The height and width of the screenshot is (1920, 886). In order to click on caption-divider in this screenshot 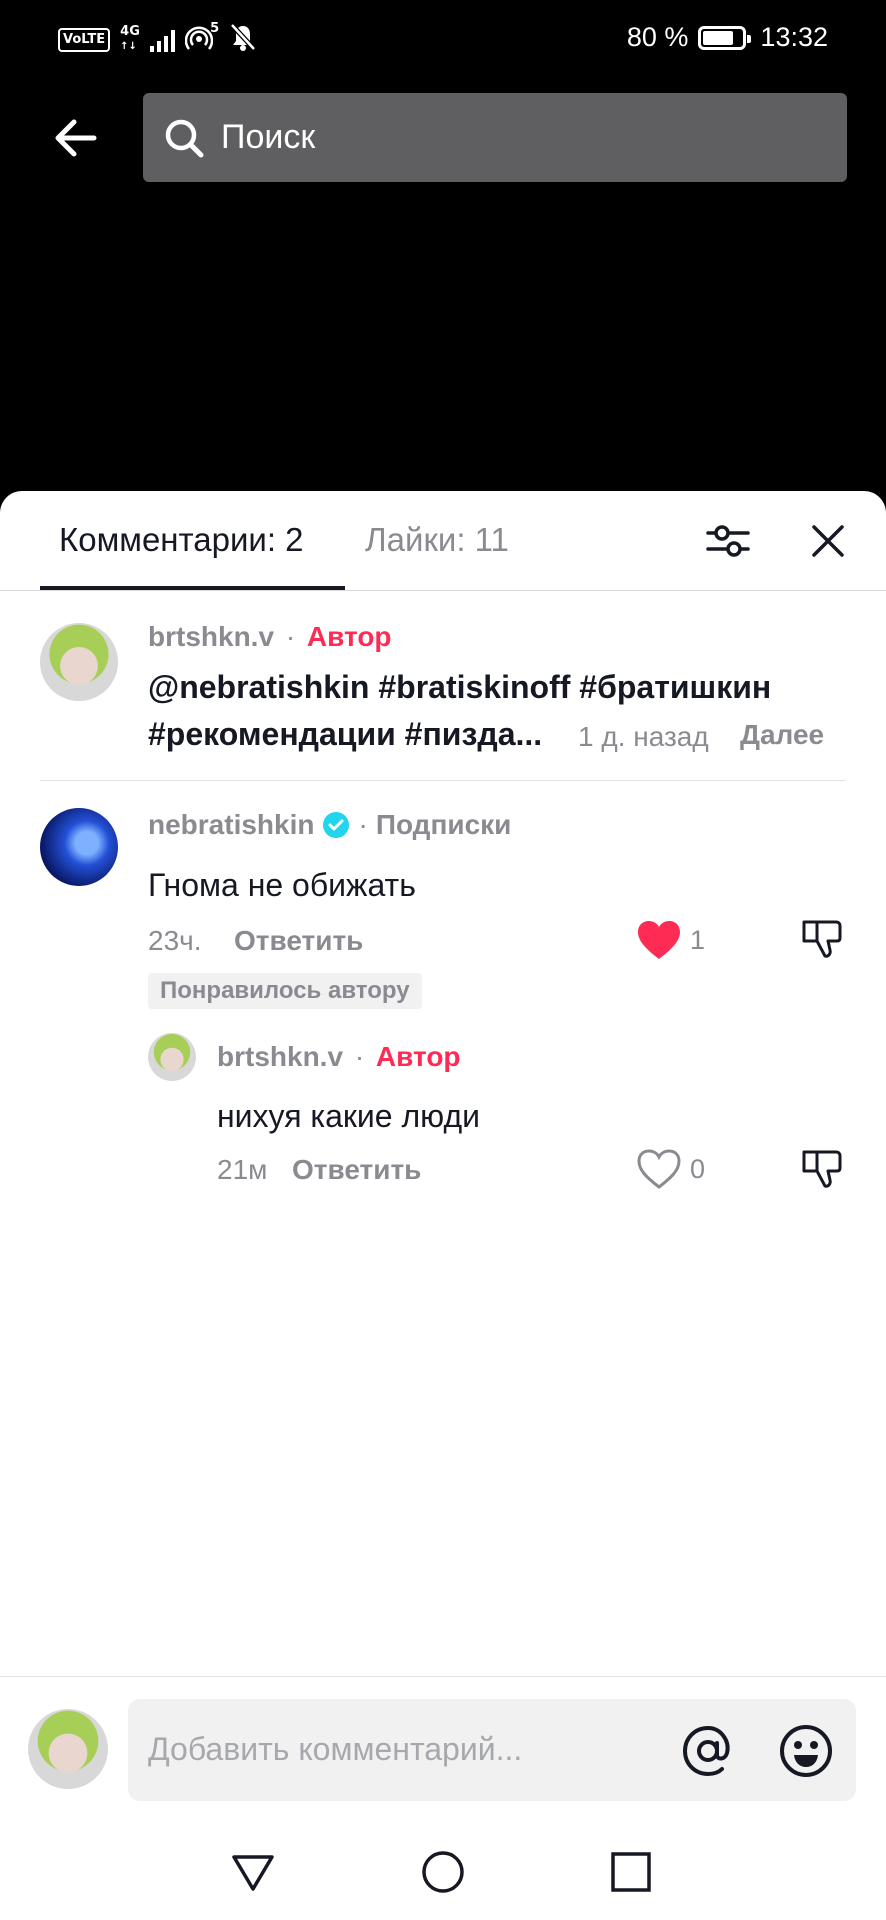, I will do `click(443, 780)`.